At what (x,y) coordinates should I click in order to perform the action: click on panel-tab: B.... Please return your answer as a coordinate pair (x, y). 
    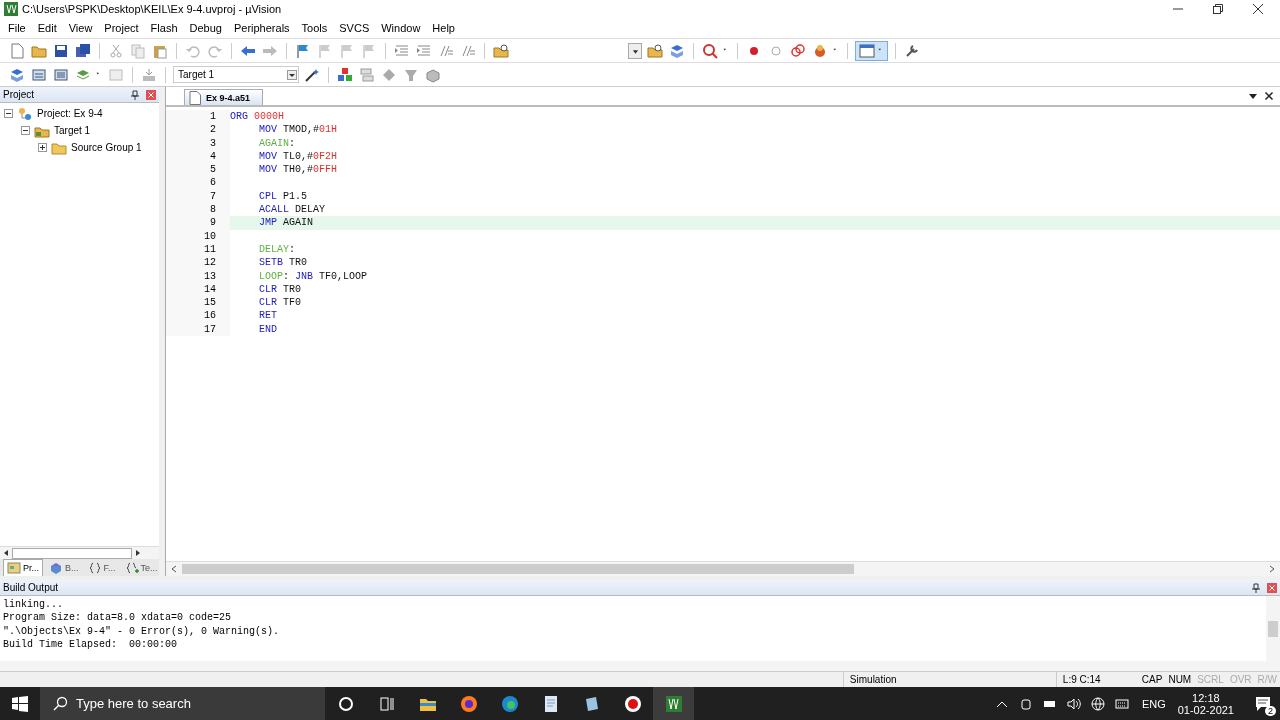
    Looking at the image, I should click on (64, 567).